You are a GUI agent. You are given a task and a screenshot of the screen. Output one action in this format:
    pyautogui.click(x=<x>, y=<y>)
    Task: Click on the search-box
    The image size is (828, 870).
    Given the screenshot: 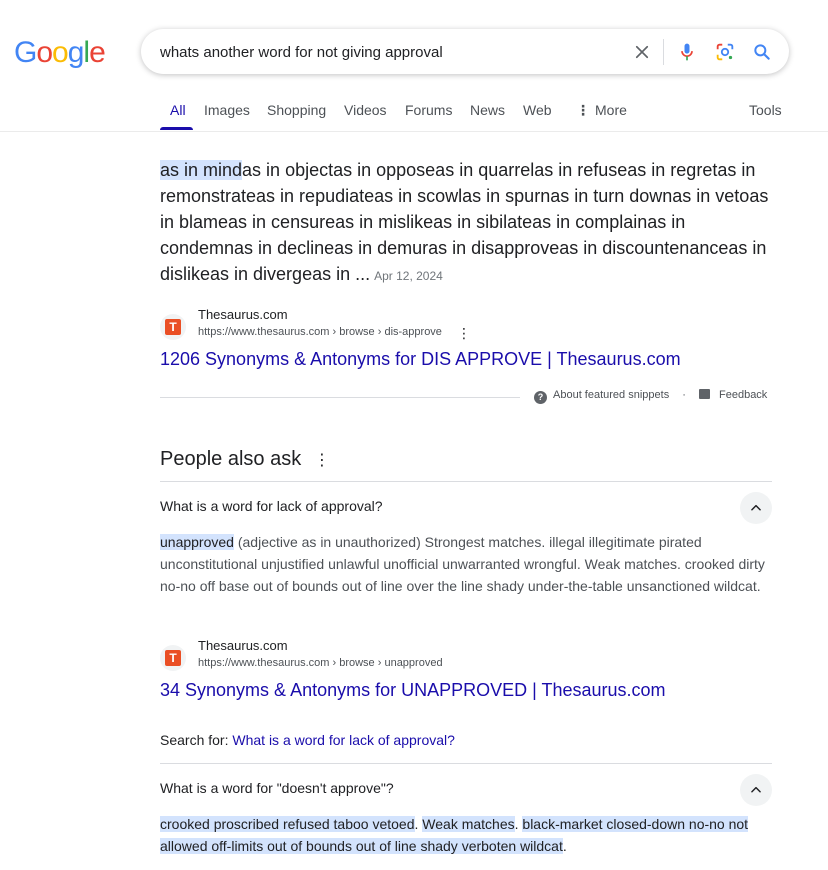 What is the action you would take?
    pyautogui.click(x=465, y=51)
    